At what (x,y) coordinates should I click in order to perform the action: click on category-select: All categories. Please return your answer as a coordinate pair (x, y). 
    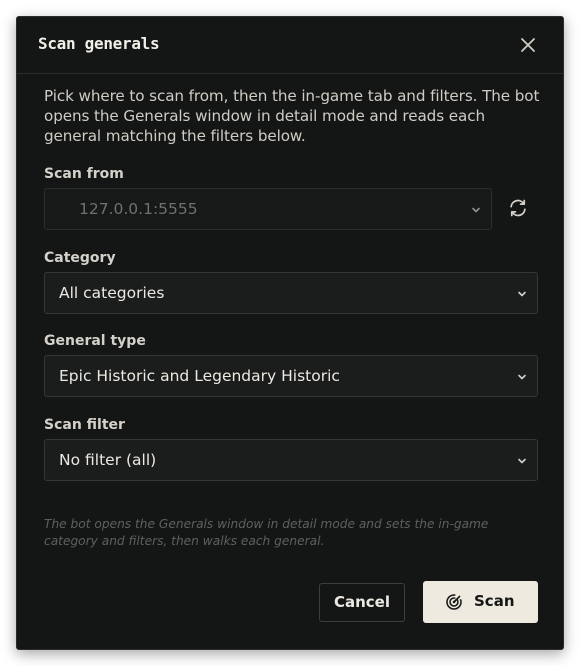
    Looking at the image, I should click on (291, 293).